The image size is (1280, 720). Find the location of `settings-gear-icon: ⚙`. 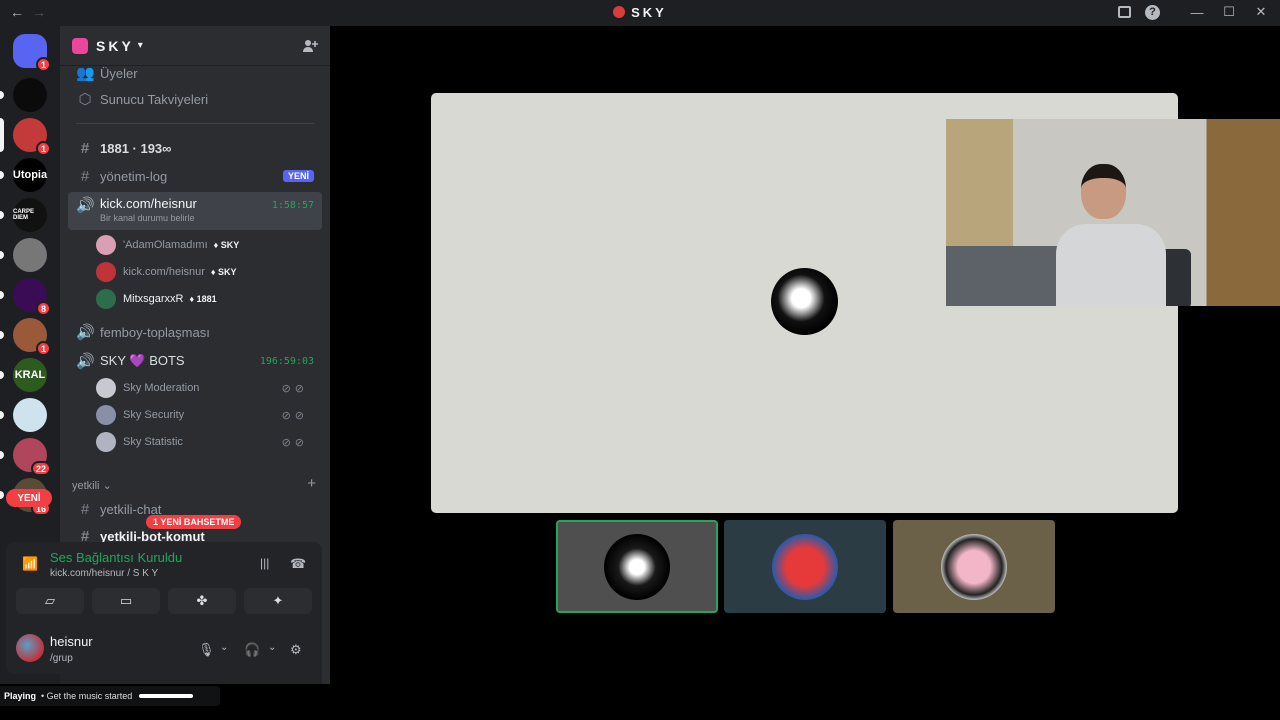

settings-gear-icon: ⚙ is located at coordinates (296, 650).